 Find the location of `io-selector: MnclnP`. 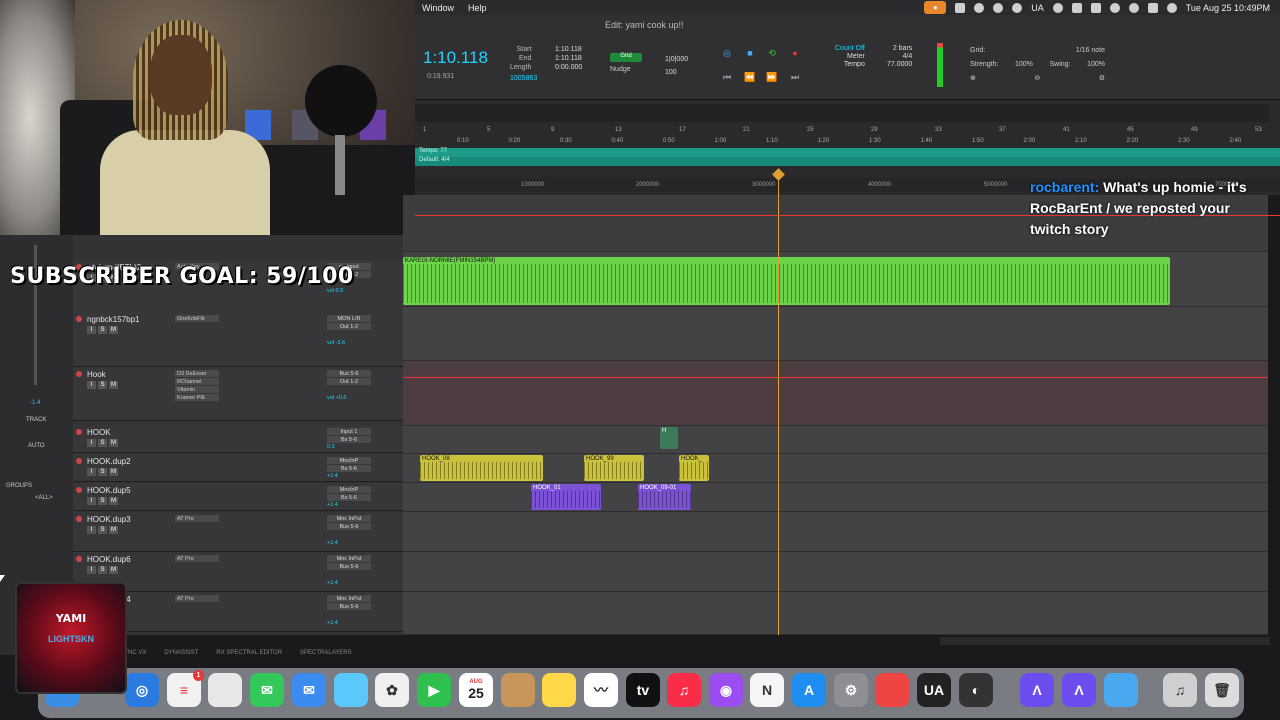

io-selector: MnclnP is located at coordinates (349, 489).